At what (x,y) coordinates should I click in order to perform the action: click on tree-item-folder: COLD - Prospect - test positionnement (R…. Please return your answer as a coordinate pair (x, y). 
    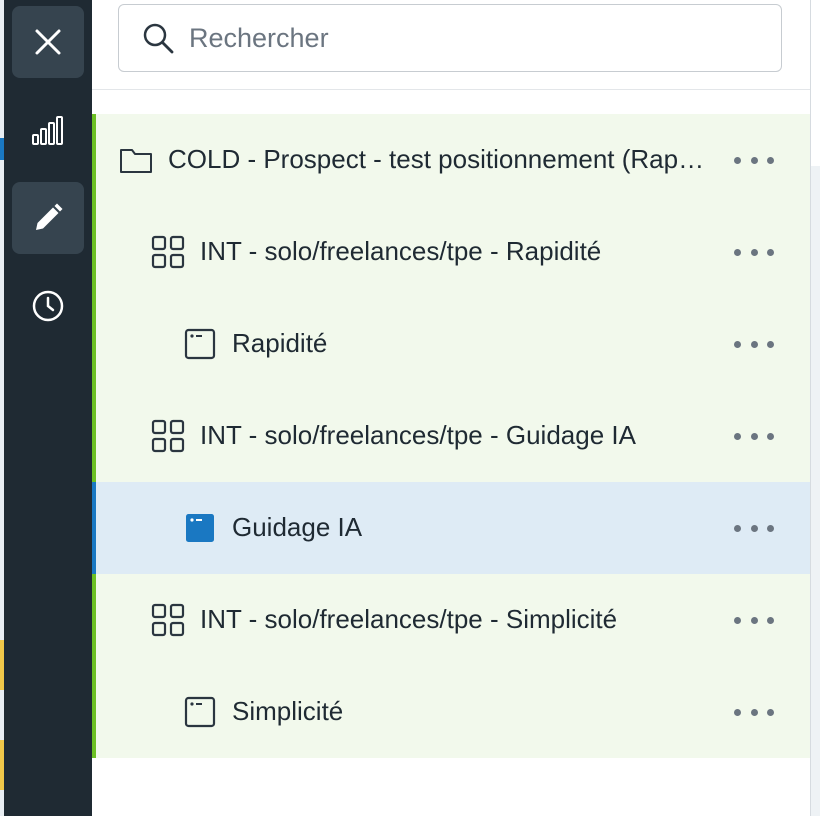
    Looking at the image, I should click on (451, 160).